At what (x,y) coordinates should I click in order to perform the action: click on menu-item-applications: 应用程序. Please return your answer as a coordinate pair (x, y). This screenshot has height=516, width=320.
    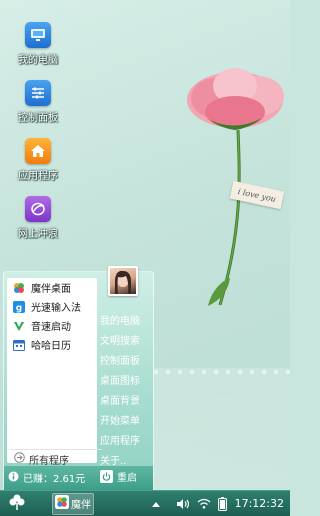
    Looking at the image, I should click on (126, 442).